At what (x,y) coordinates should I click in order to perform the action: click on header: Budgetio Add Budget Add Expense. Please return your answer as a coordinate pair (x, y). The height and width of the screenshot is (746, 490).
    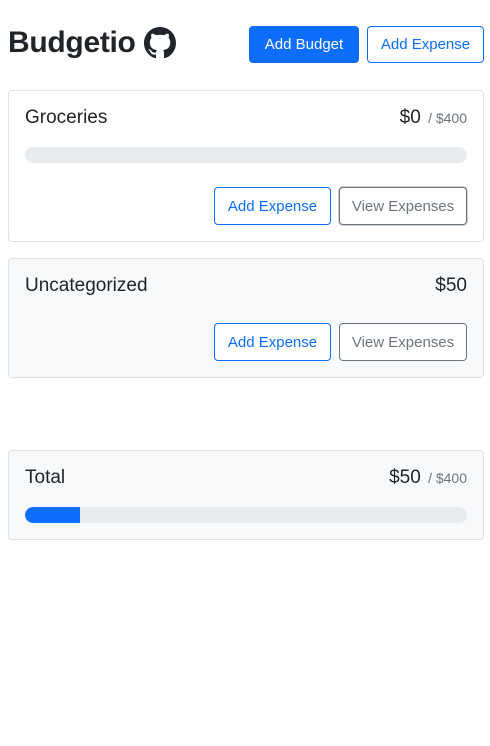
    Looking at the image, I should click on (246, 43).